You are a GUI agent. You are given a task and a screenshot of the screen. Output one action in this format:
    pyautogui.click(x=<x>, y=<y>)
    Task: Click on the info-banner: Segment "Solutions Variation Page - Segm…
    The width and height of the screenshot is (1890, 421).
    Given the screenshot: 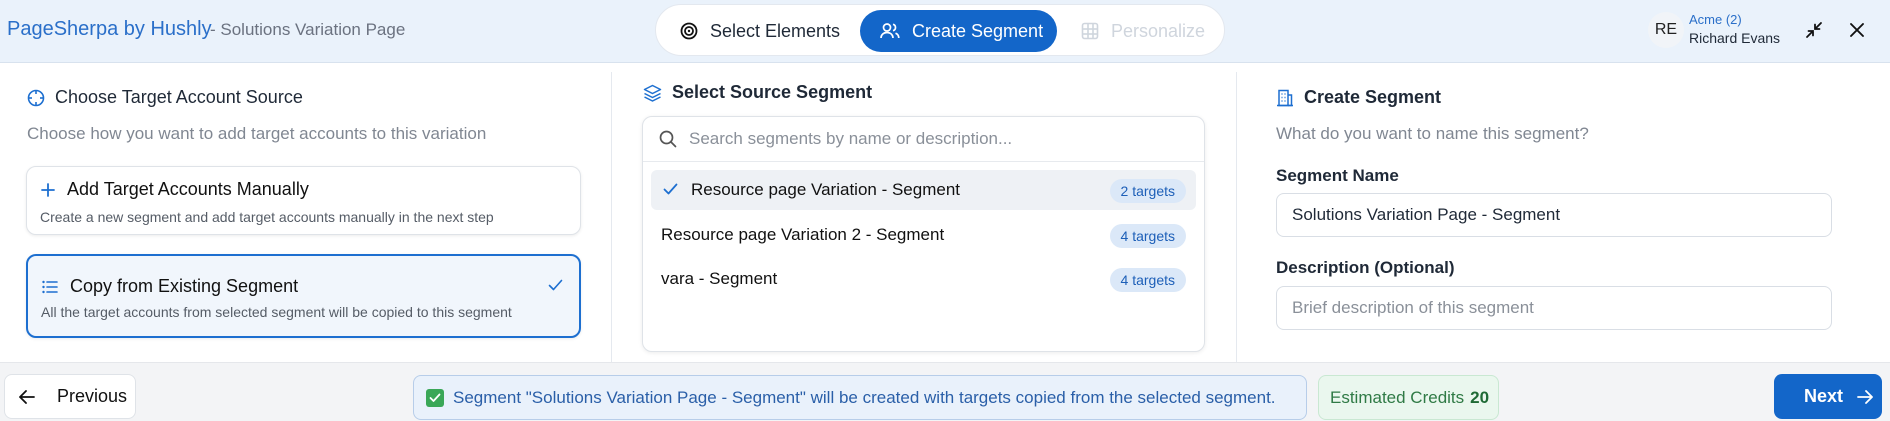 What is the action you would take?
    pyautogui.click(x=860, y=397)
    